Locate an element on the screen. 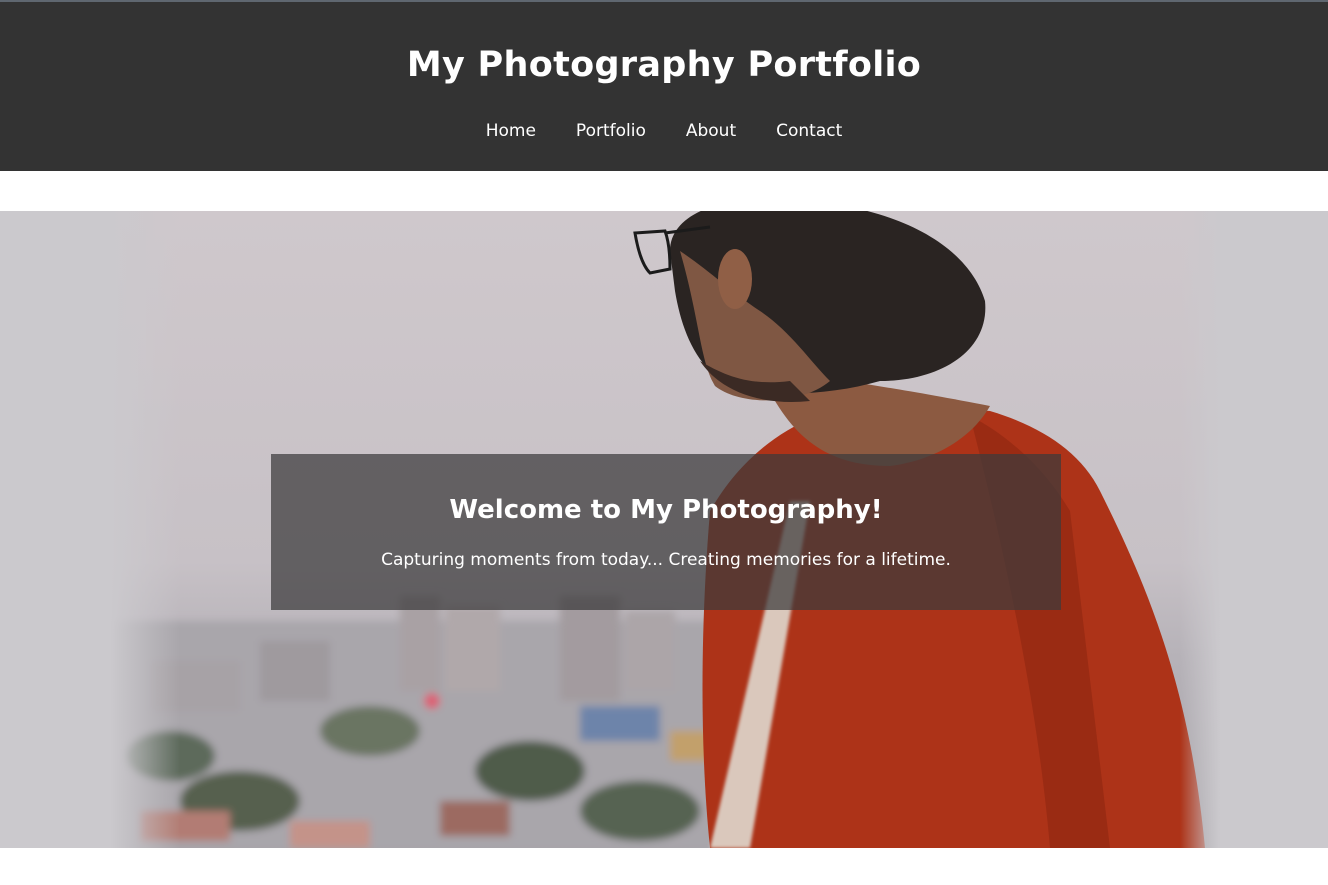 The image size is (1328, 885). nav-about: About is located at coordinates (711, 131).